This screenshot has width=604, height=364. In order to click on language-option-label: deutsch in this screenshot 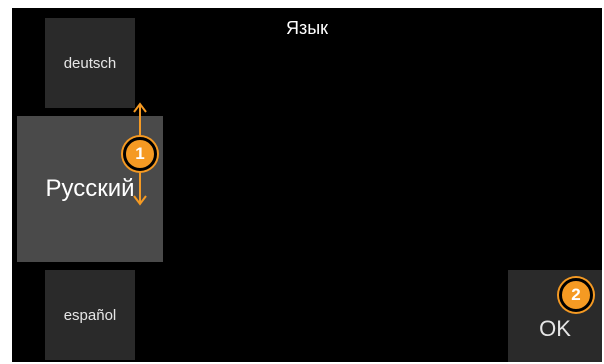, I will do `click(90, 63)`.